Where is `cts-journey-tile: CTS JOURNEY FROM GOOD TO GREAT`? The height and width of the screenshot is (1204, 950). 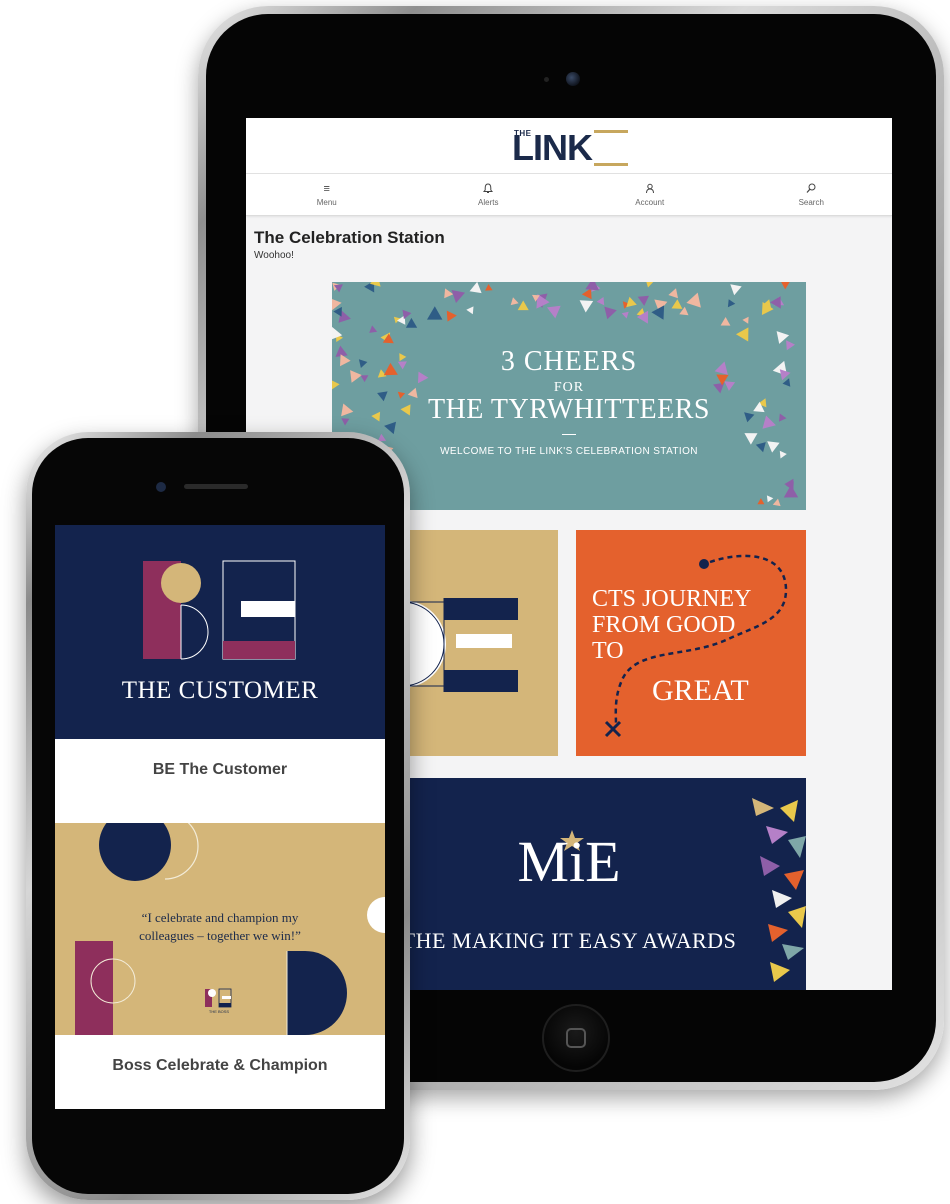 cts-journey-tile: CTS JOURNEY FROM GOOD TO GREAT is located at coordinates (691, 643).